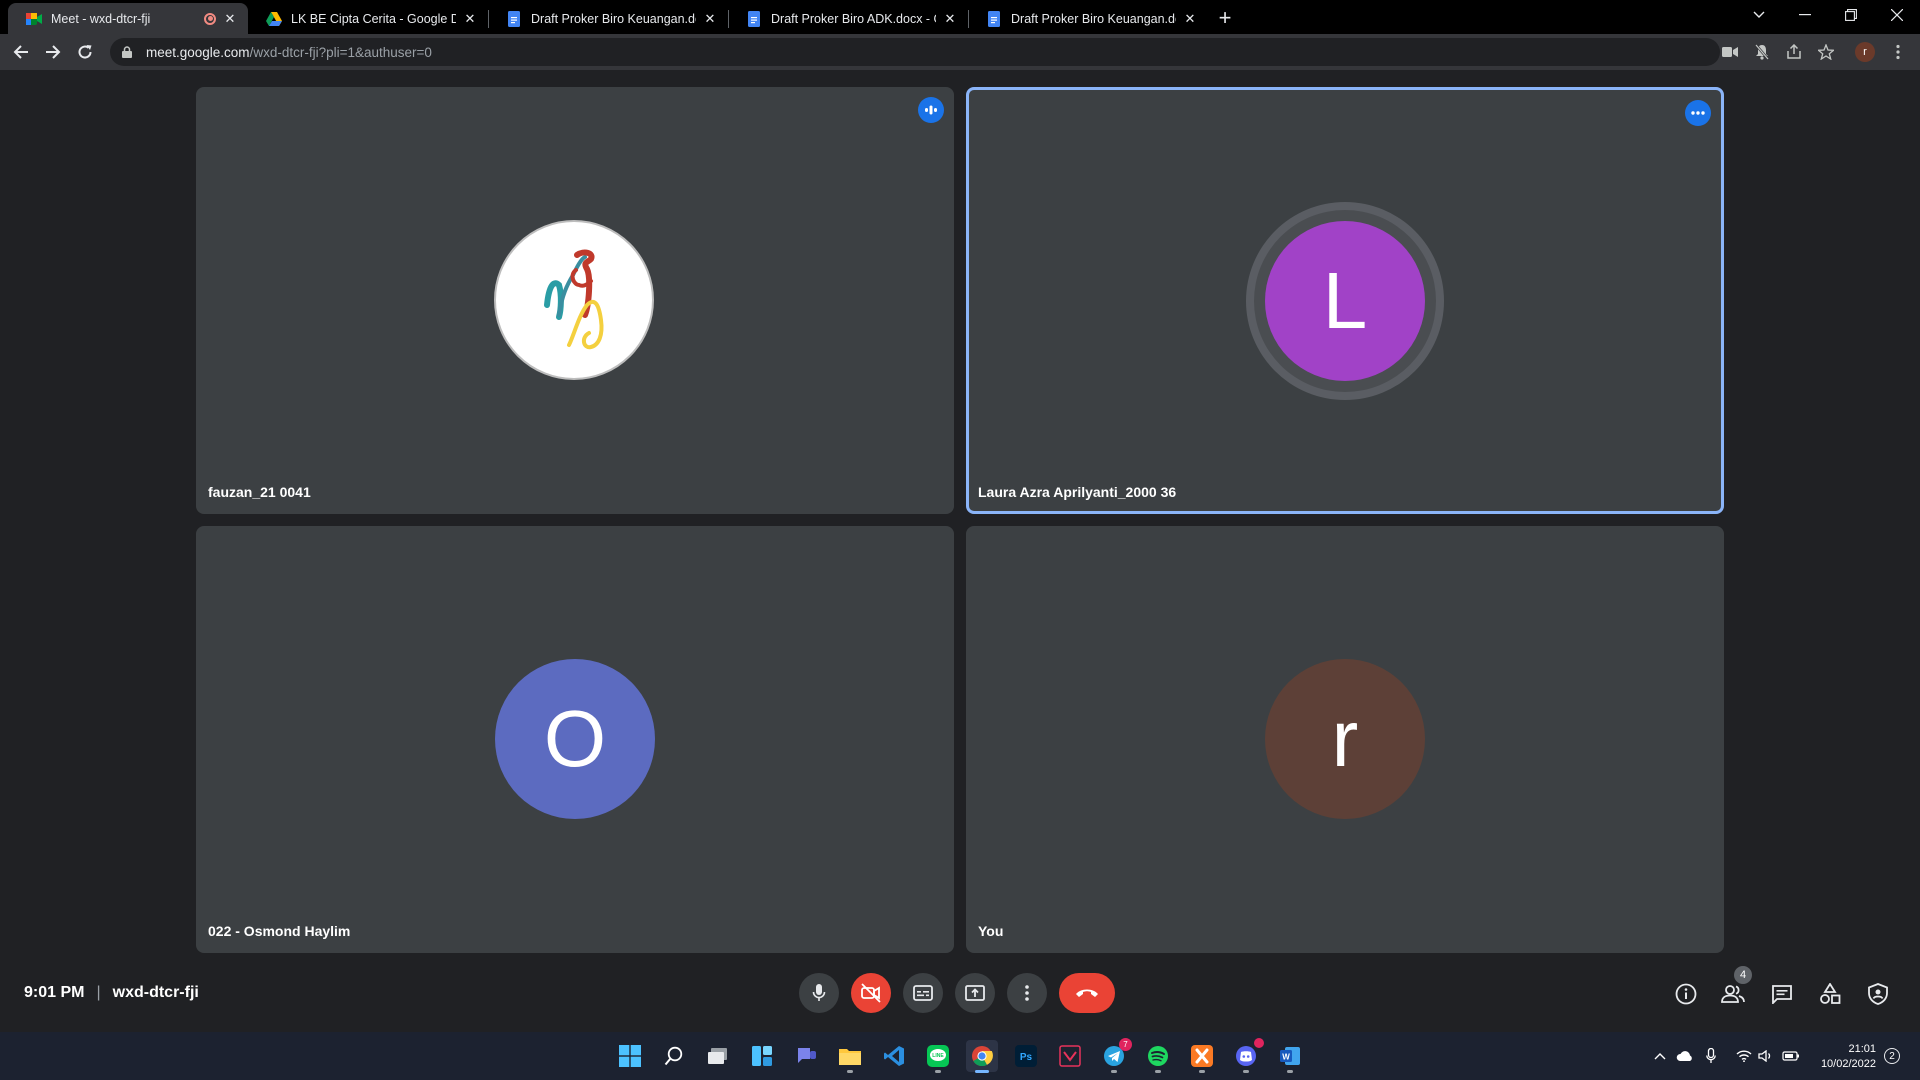 The image size is (1920, 1080). I want to click on tab-drive: LK BE Cipta Cerita - Google Drive ✕, so click(368, 18).